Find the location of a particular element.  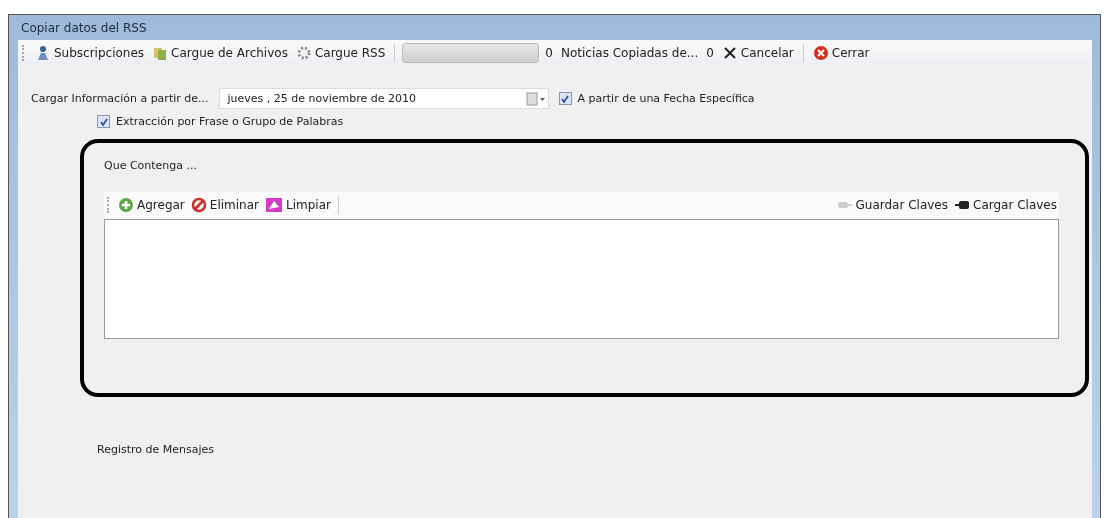

checkbox: A partir de una Fecha Específica is located at coordinates (656, 98).